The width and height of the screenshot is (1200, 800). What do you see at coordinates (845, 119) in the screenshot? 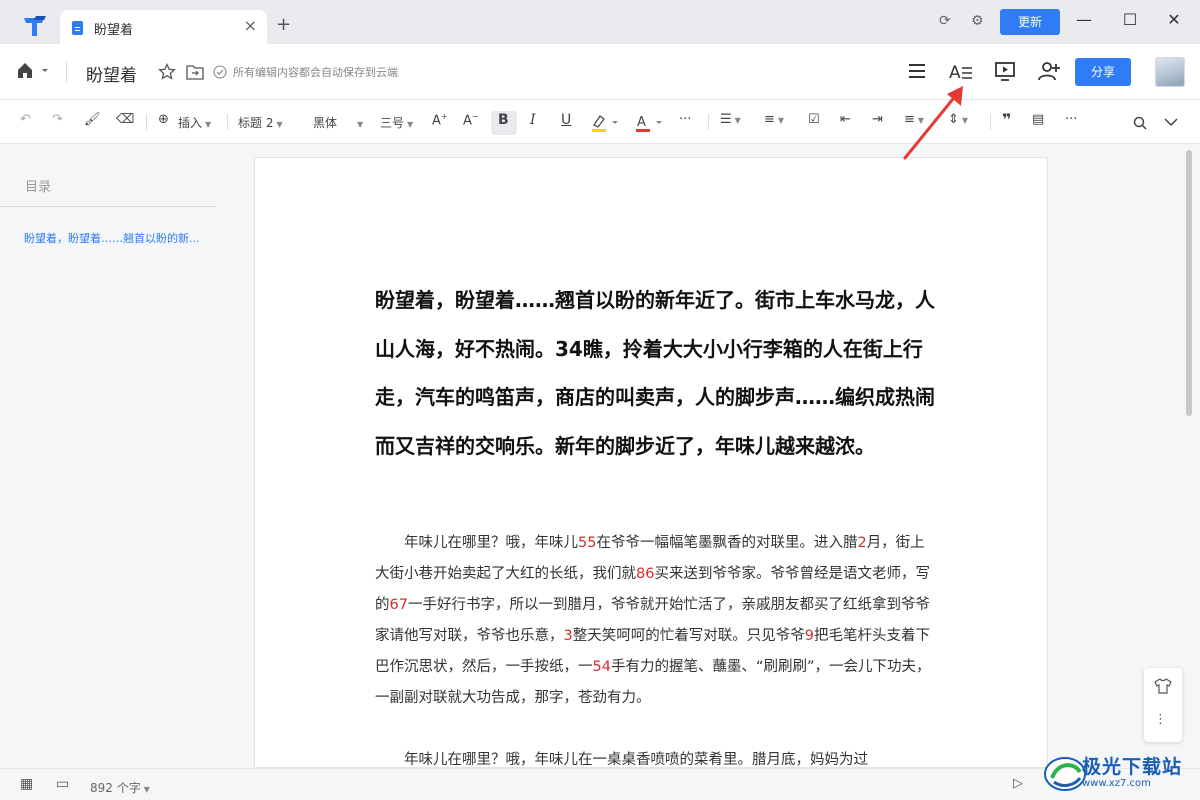
I see `outdent-icon: ⇤` at bounding box center [845, 119].